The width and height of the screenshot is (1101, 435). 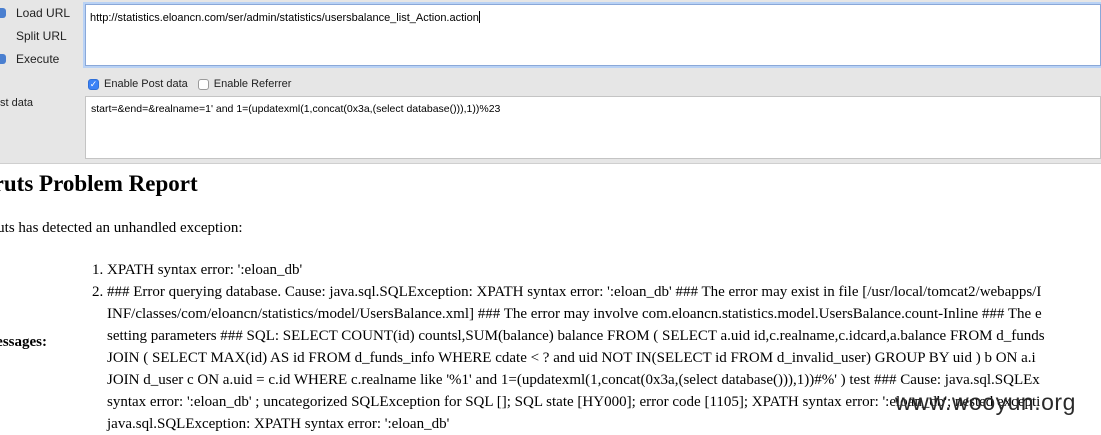 What do you see at coordinates (99, 183) in the screenshot?
I see `report-title: truts Problem Report` at bounding box center [99, 183].